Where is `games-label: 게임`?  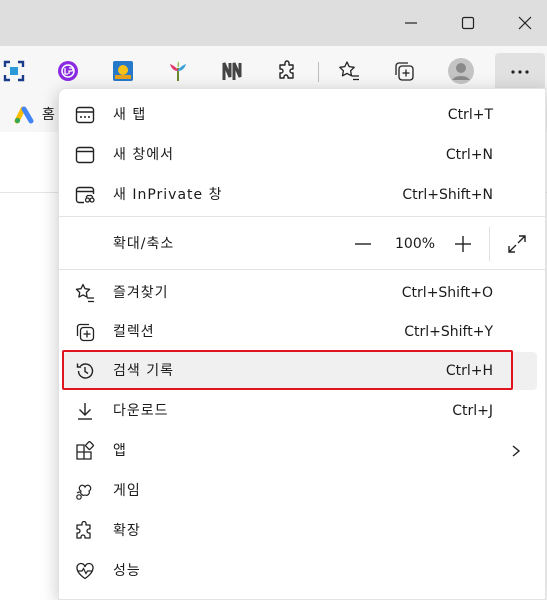
games-label: 게임 is located at coordinates (127, 491).